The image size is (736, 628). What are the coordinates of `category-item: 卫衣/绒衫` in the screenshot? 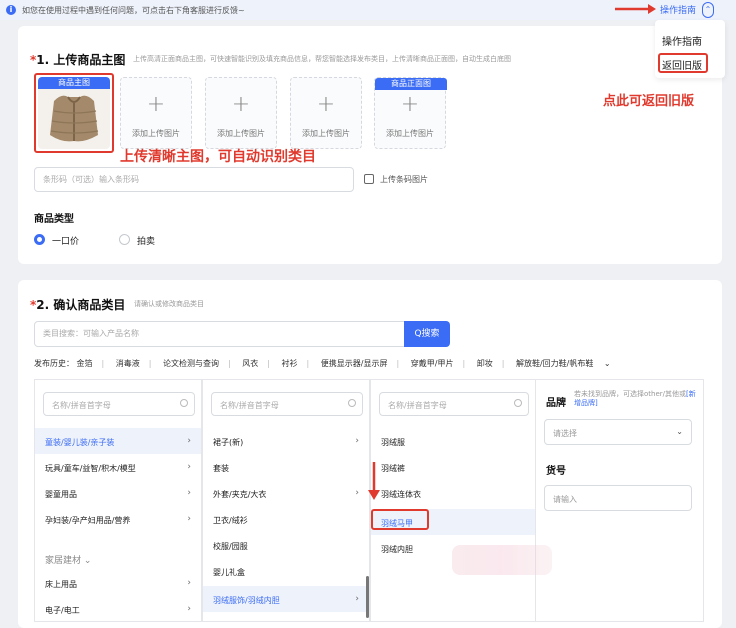 It's located at (286, 519).